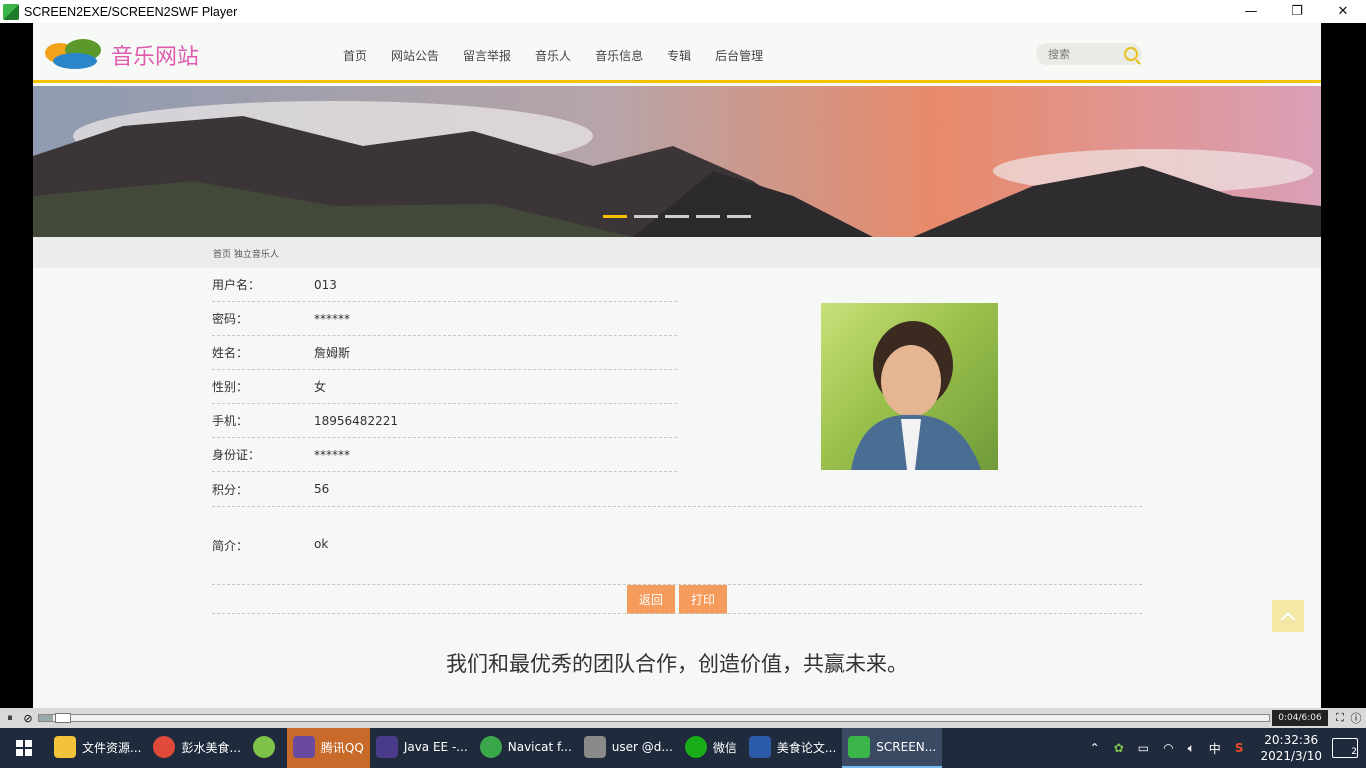 Image resolution: width=1366 pixels, height=768 pixels. What do you see at coordinates (1291, 740) in the screenshot?
I see `clock-time: 20:32:36` at bounding box center [1291, 740].